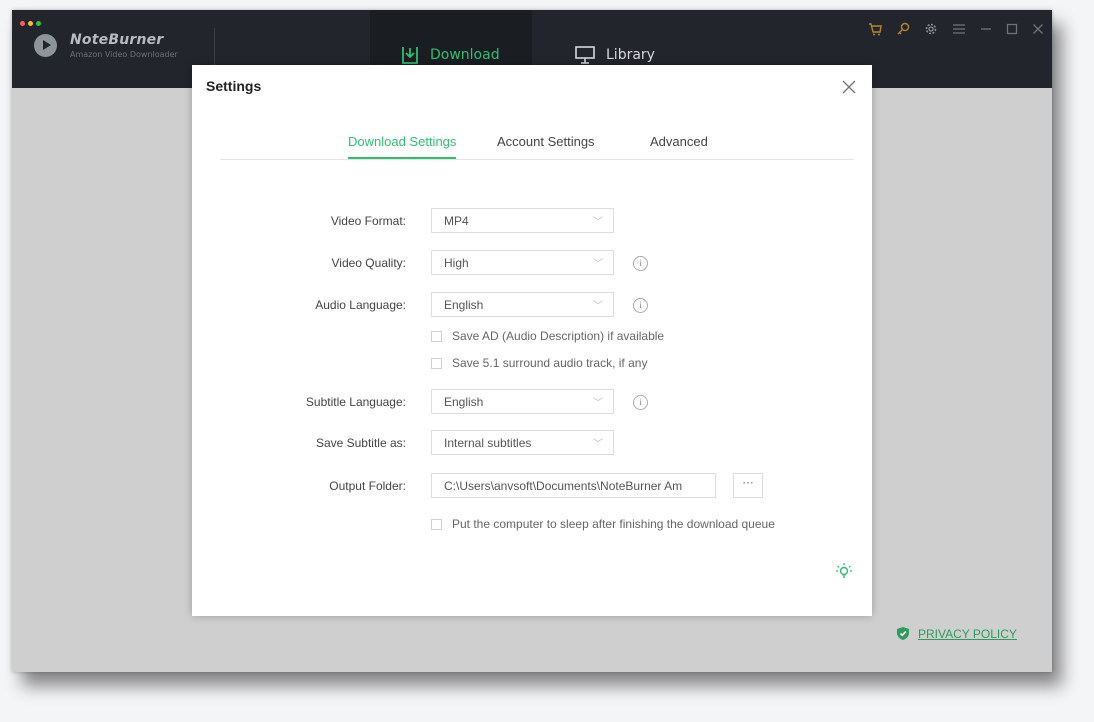 The height and width of the screenshot is (722, 1094). Describe the element at coordinates (465, 55) in the screenshot. I see `tab-download-label: Download` at that location.